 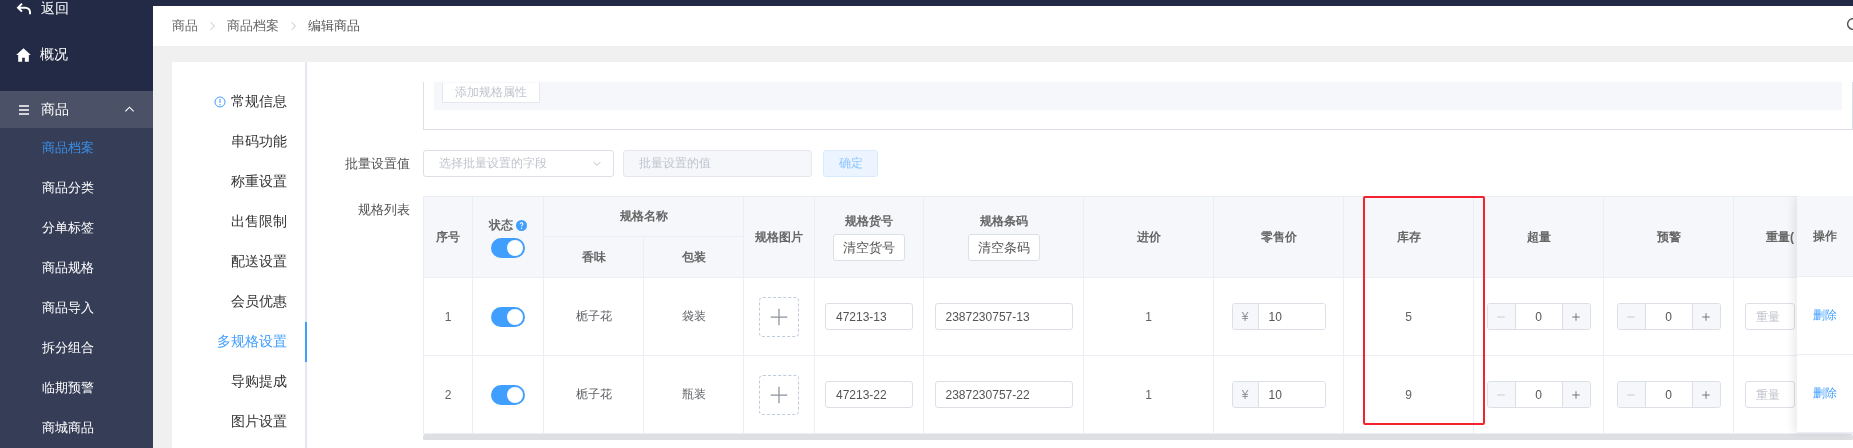 What do you see at coordinates (76, 268) in the screenshot?
I see `menu-item: 商品规格` at bounding box center [76, 268].